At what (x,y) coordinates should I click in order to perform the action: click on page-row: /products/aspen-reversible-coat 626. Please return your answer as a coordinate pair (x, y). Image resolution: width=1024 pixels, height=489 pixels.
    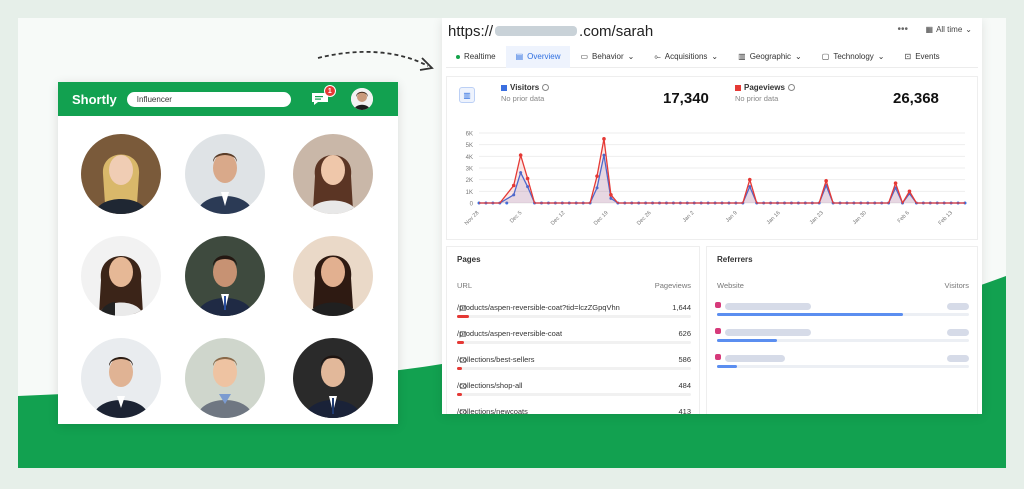
    Looking at the image, I should click on (574, 336).